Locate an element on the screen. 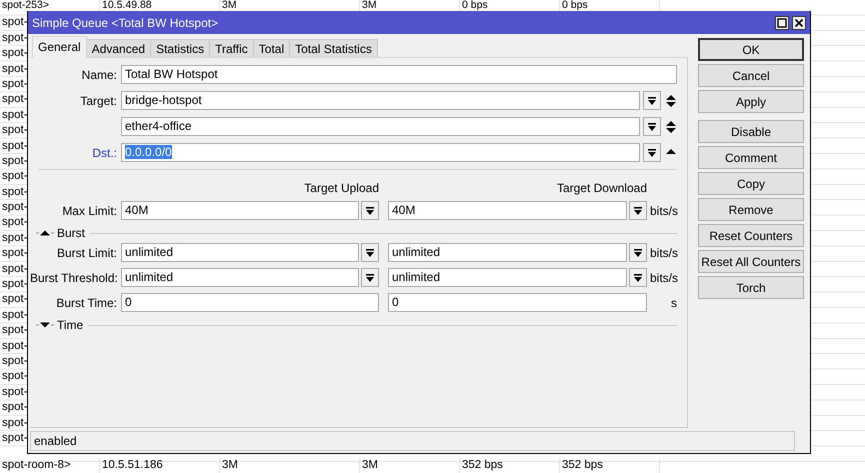 The height and width of the screenshot is (473, 865). field-label: Target: is located at coordinates (98, 101).